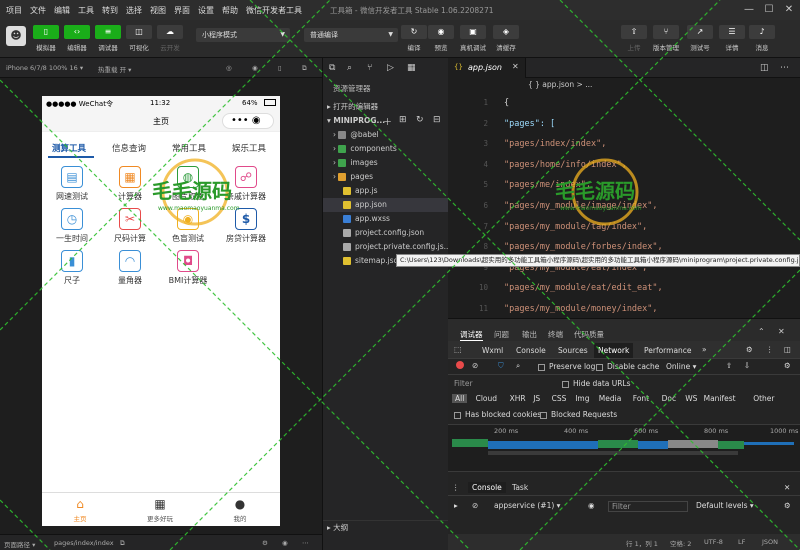 Image resolution: width=800 pixels, height=550 pixels. Describe the element at coordinates (305, 543) in the screenshot. I see `more-icon: ⋯` at that location.